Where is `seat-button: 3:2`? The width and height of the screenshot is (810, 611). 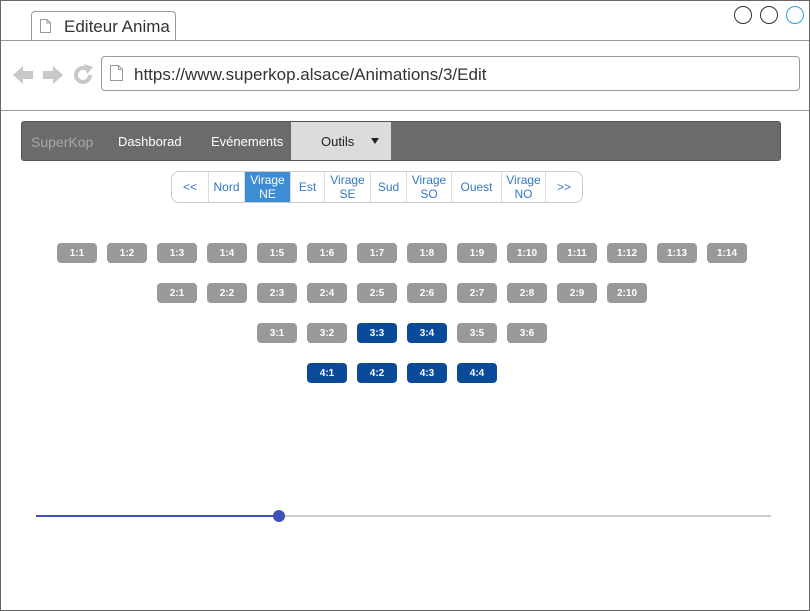
seat-button: 3:2 is located at coordinates (327, 333).